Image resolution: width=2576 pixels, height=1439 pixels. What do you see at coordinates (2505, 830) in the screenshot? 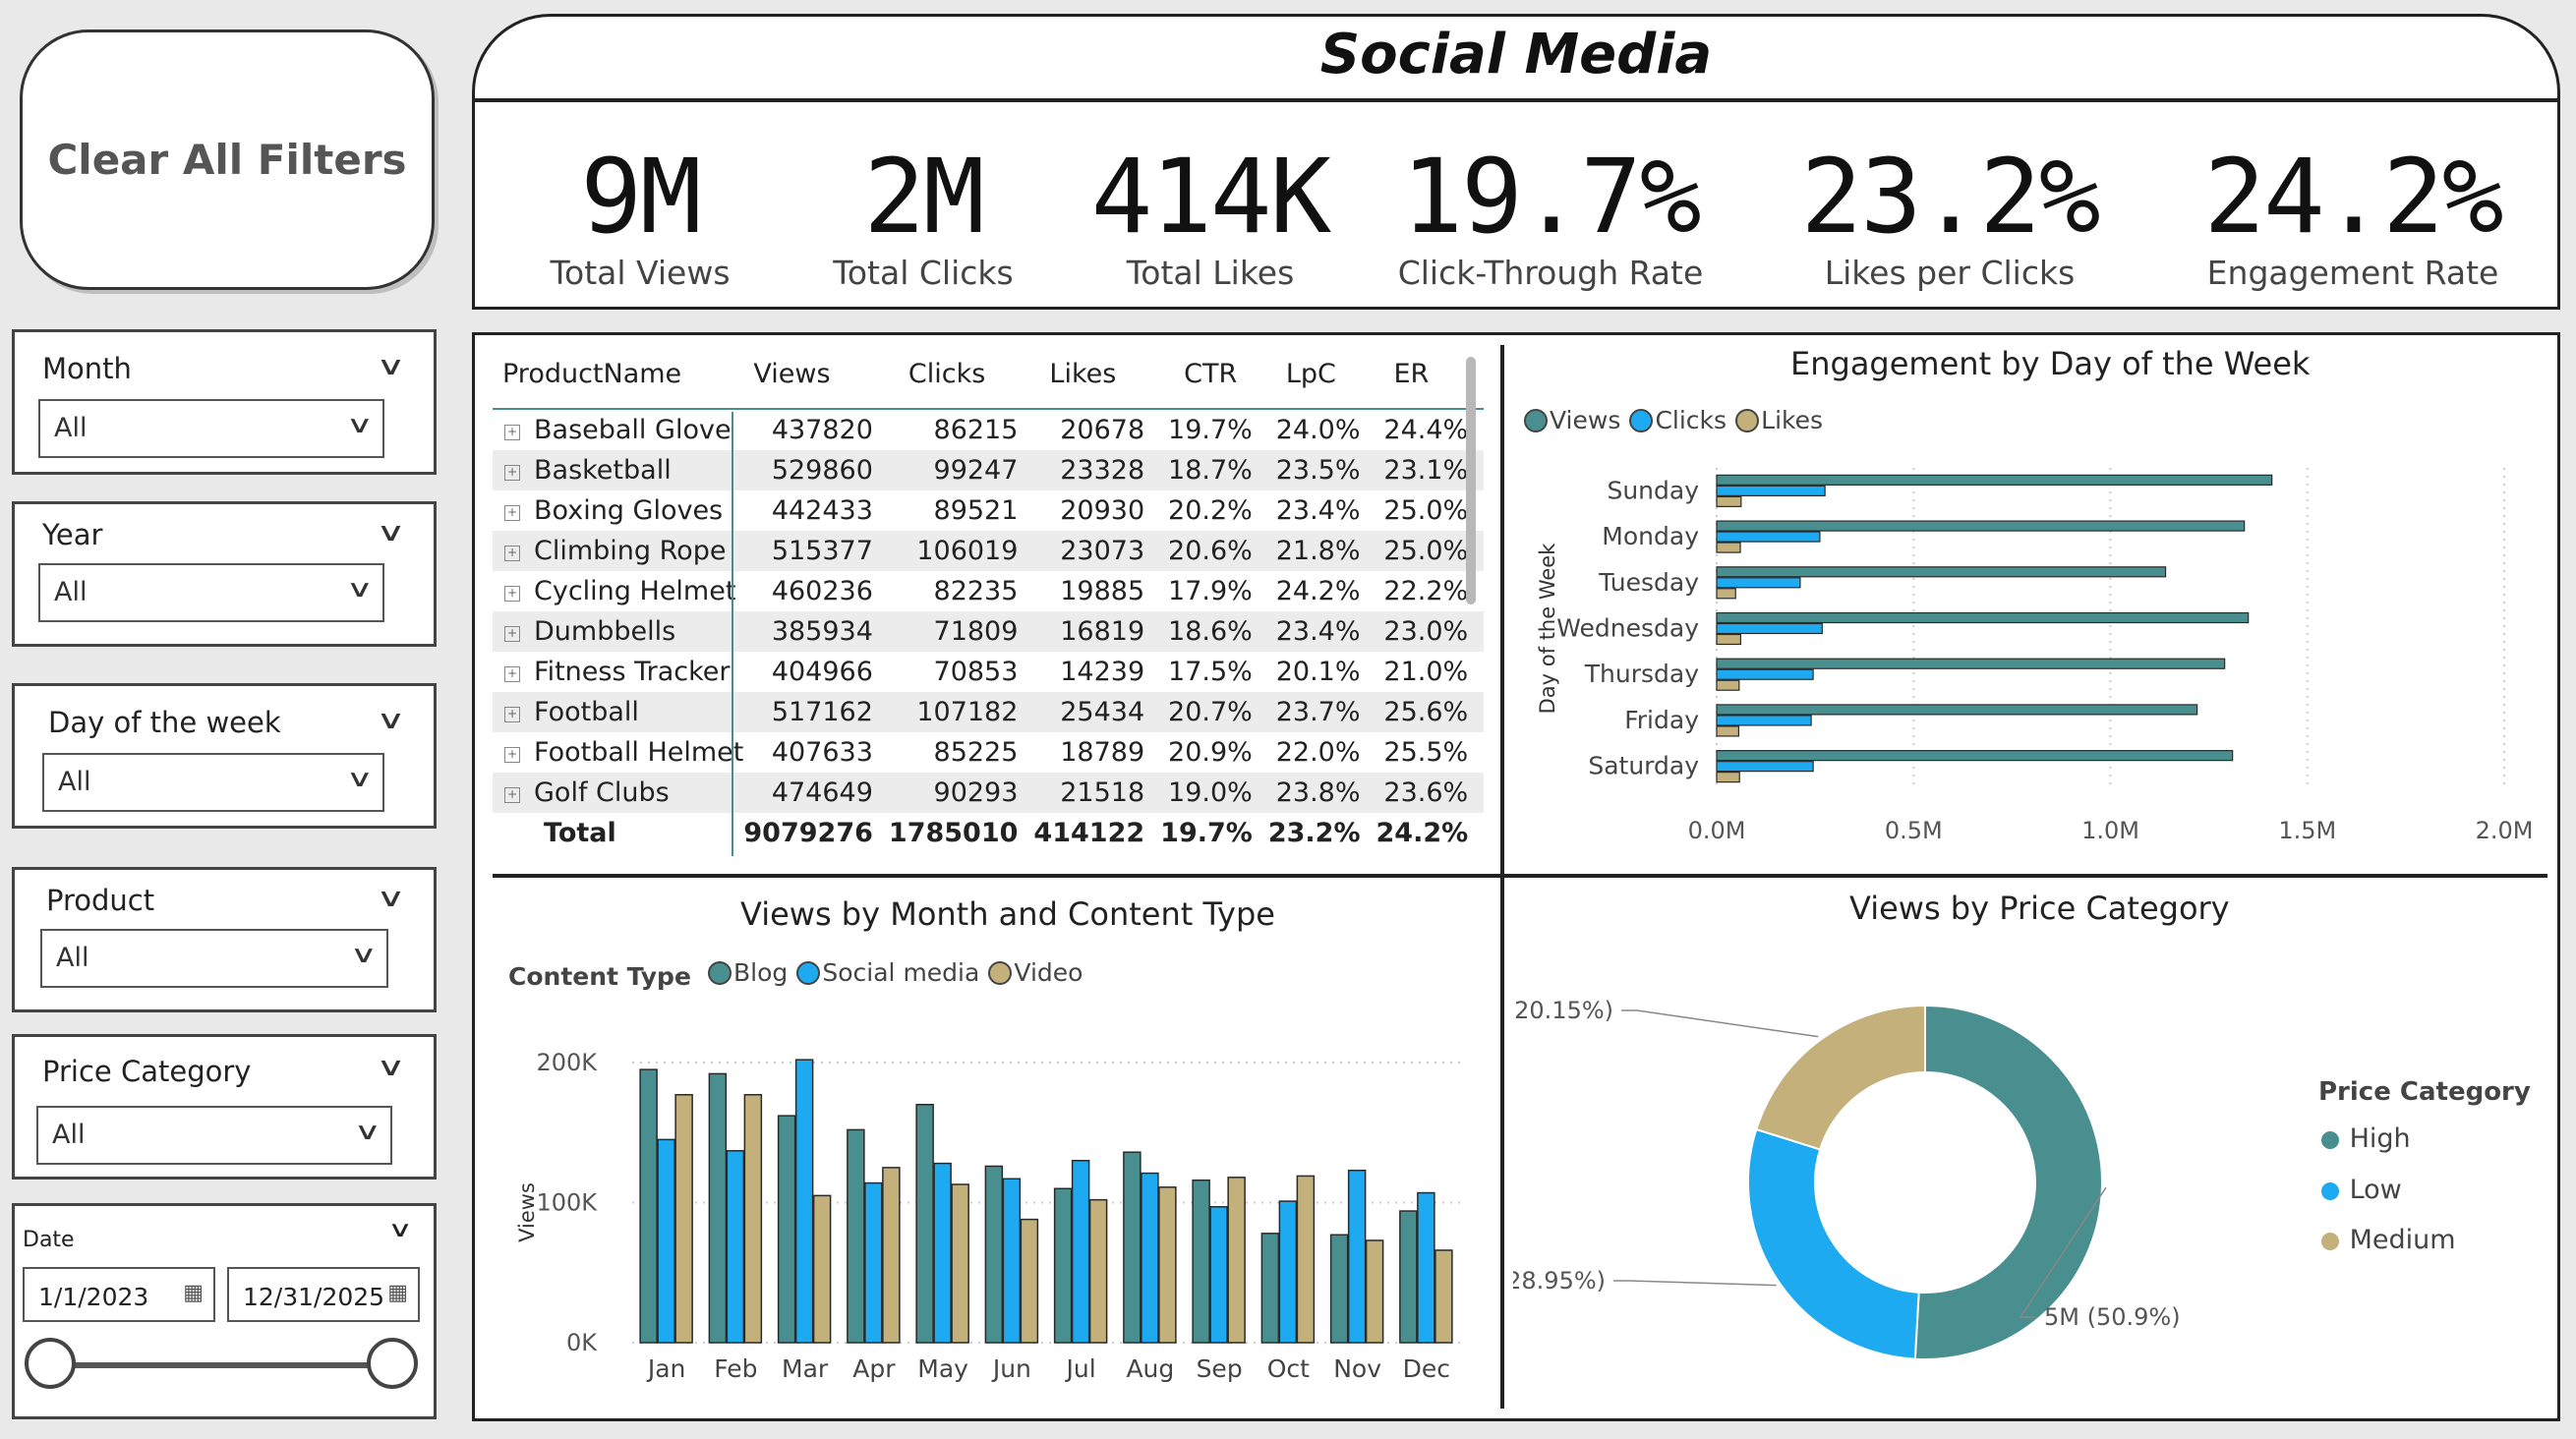
I see `x-tick-label: 2.0M` at bounding box center [2505, 830].